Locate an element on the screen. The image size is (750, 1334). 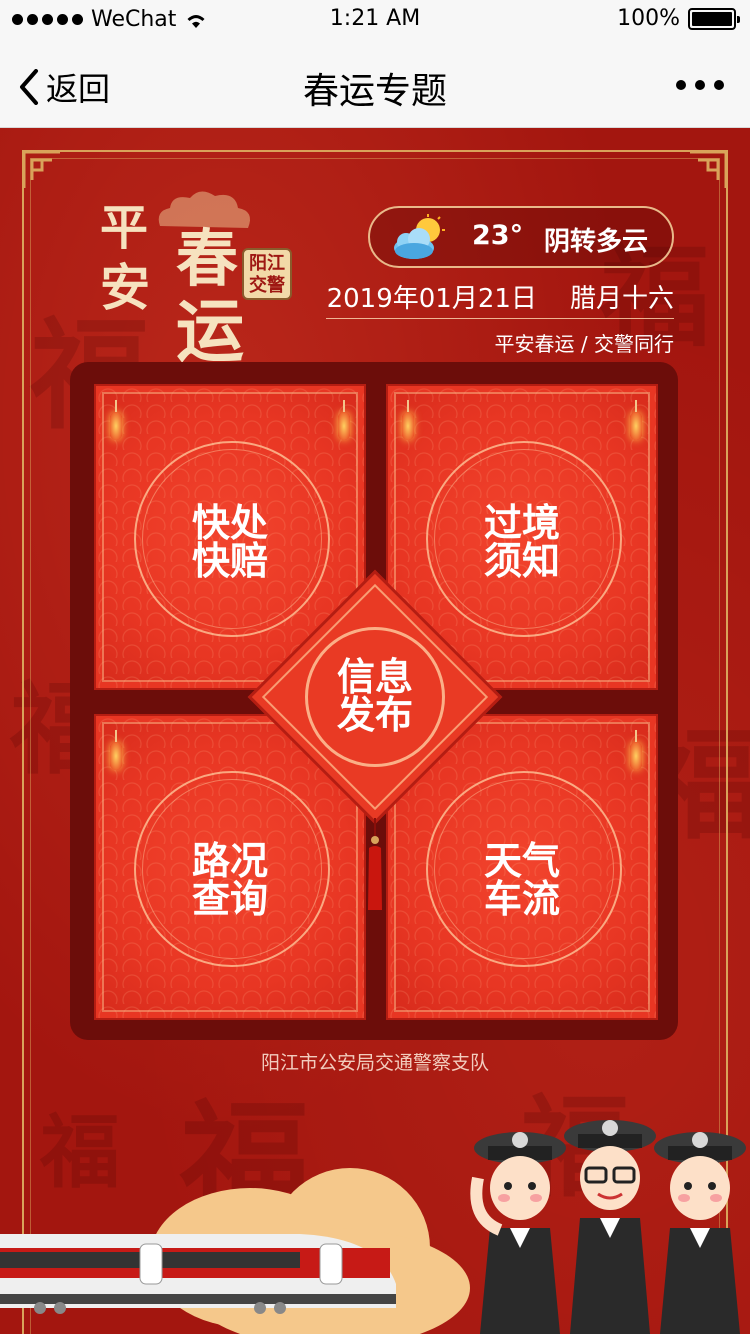
status-bar: WeChat 1:21 AM 100% is located at coordinates (375, 20).